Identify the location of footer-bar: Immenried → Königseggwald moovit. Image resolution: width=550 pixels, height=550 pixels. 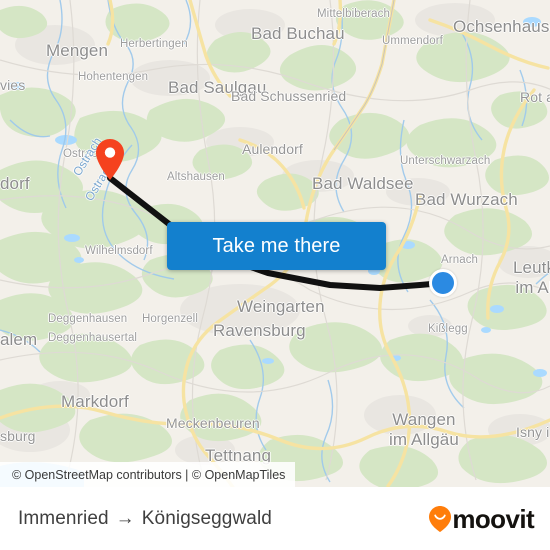
(275, 518).